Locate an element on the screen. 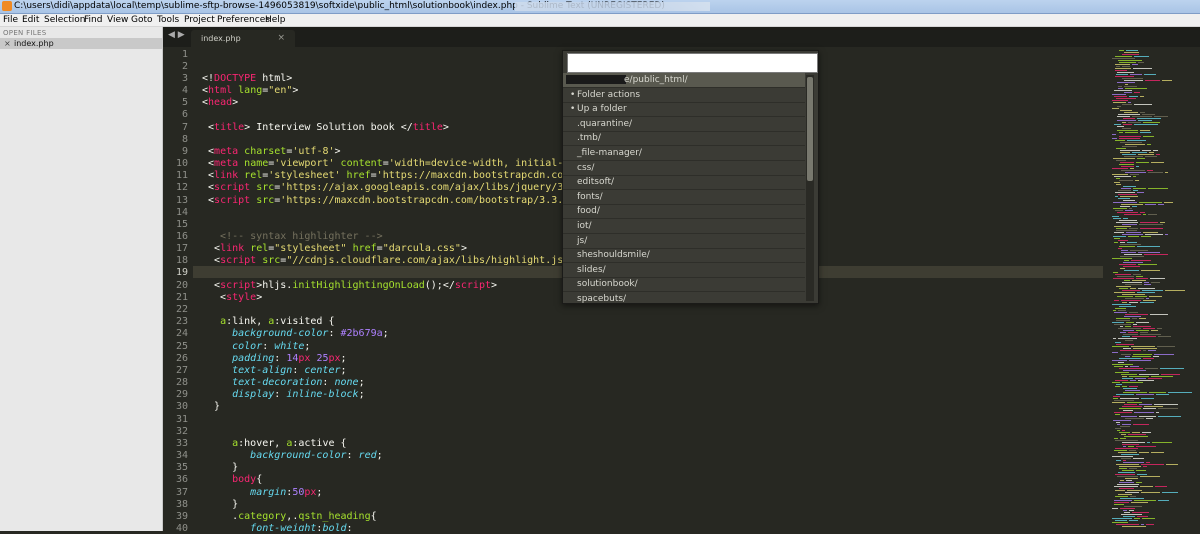 The height and width of the screenshot is (534, 1200). menu-tools: Tools is located at coordinates (168, 20).